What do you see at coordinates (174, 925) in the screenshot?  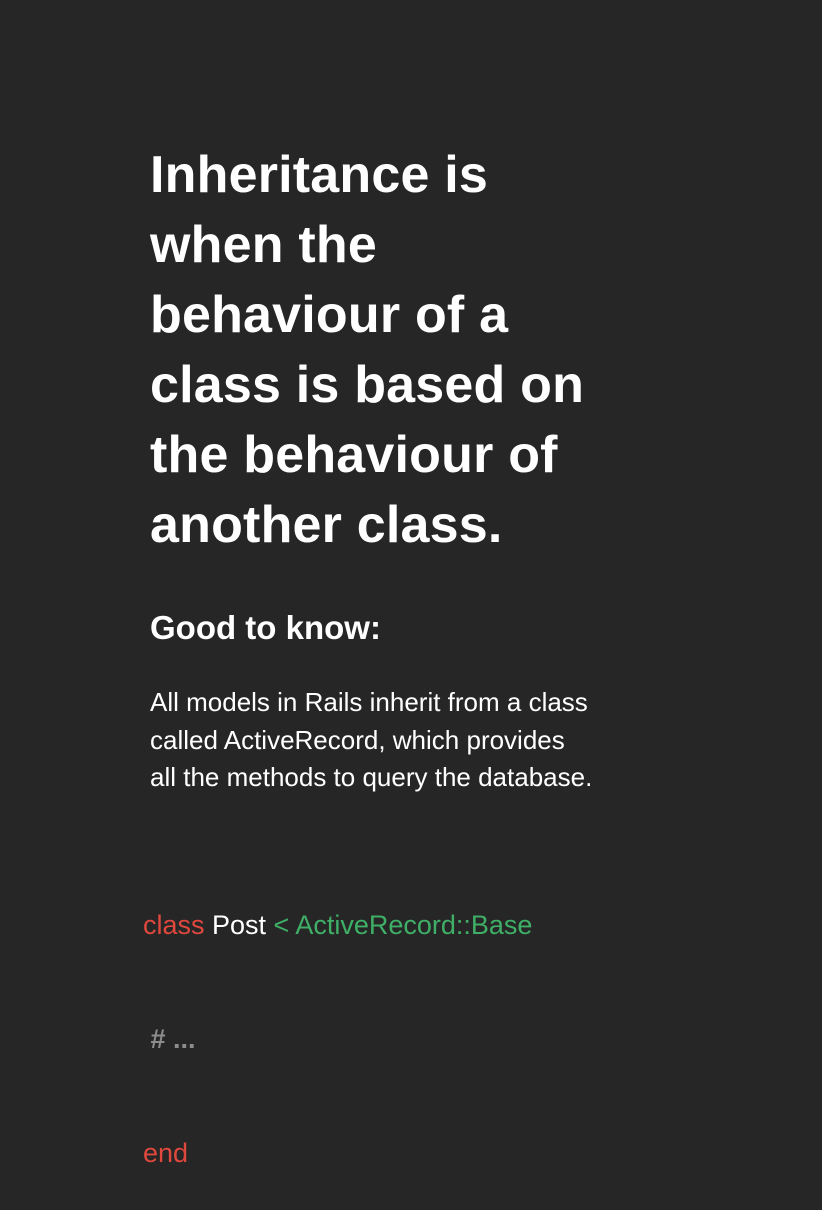 I see `code-keyword-class: class` at bounding box center [174, 925].